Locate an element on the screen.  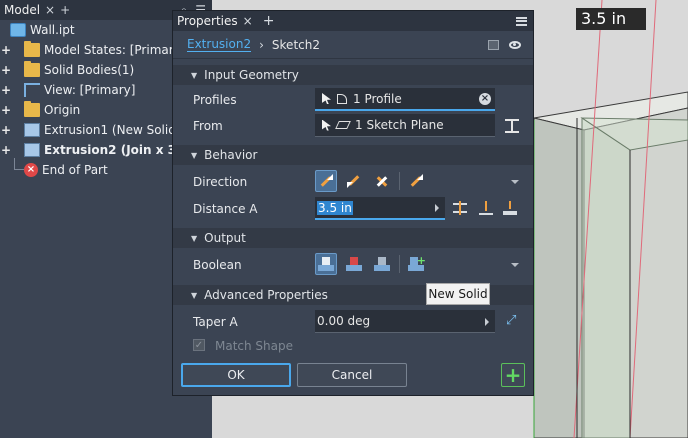
cut-icon is located at coordinates (354, 264).